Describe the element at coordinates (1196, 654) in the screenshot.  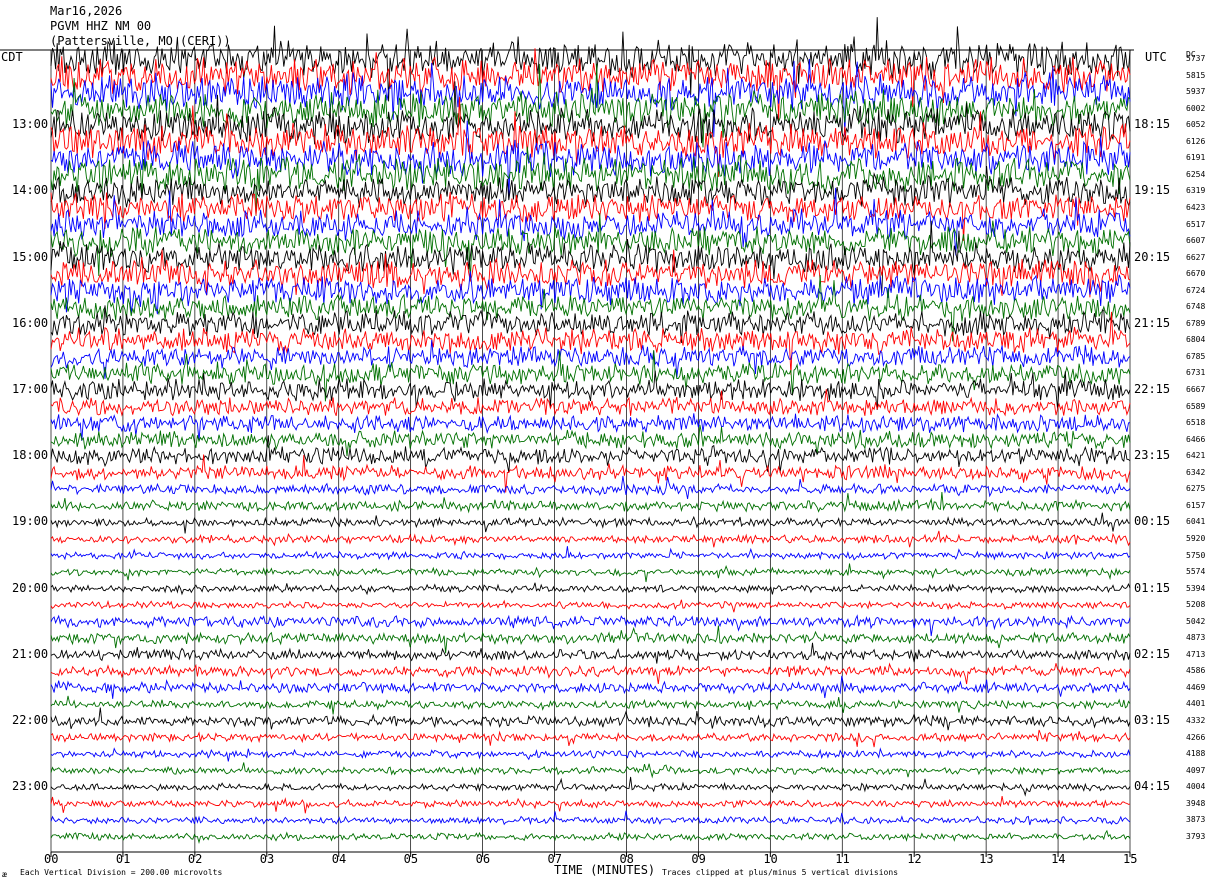
I see `dc-offset-value: 4713` at that location.